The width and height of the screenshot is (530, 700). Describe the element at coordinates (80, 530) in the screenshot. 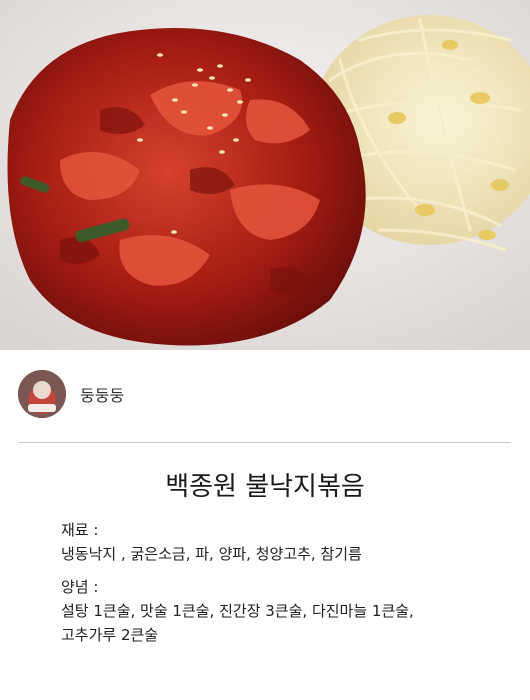

I see `ingredients-label: 재료 :` at that location.